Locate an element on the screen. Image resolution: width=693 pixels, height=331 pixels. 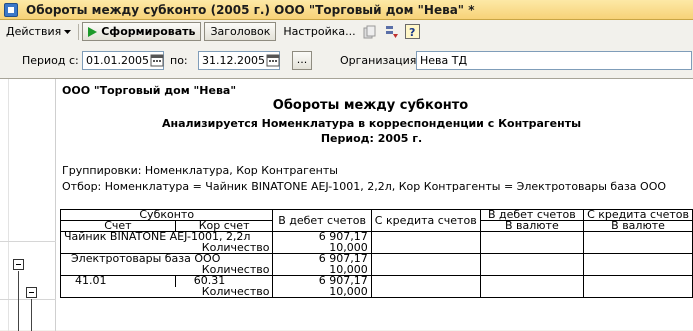
actions-menu: Действия is located at coordinates (38, 31).